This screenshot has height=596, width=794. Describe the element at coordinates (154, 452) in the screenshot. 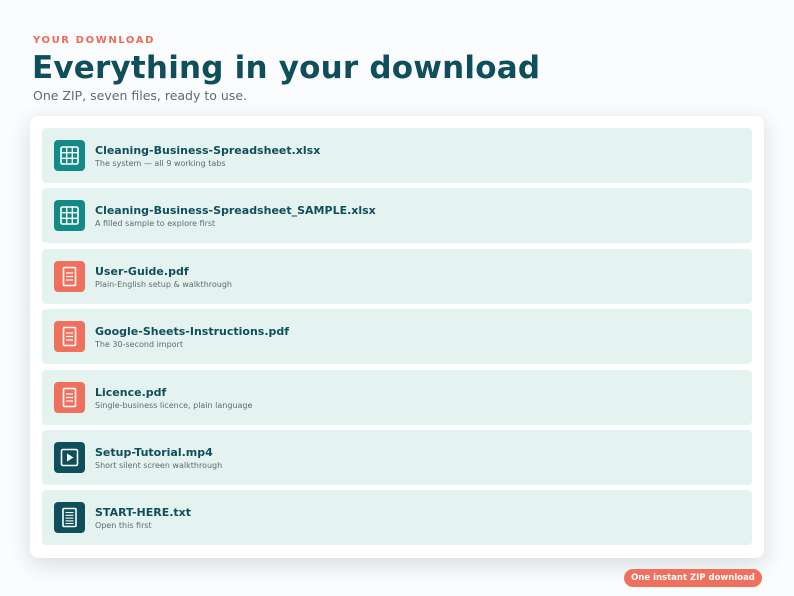

I see `file-name: Setup-Tutorial.mp4` at that location.